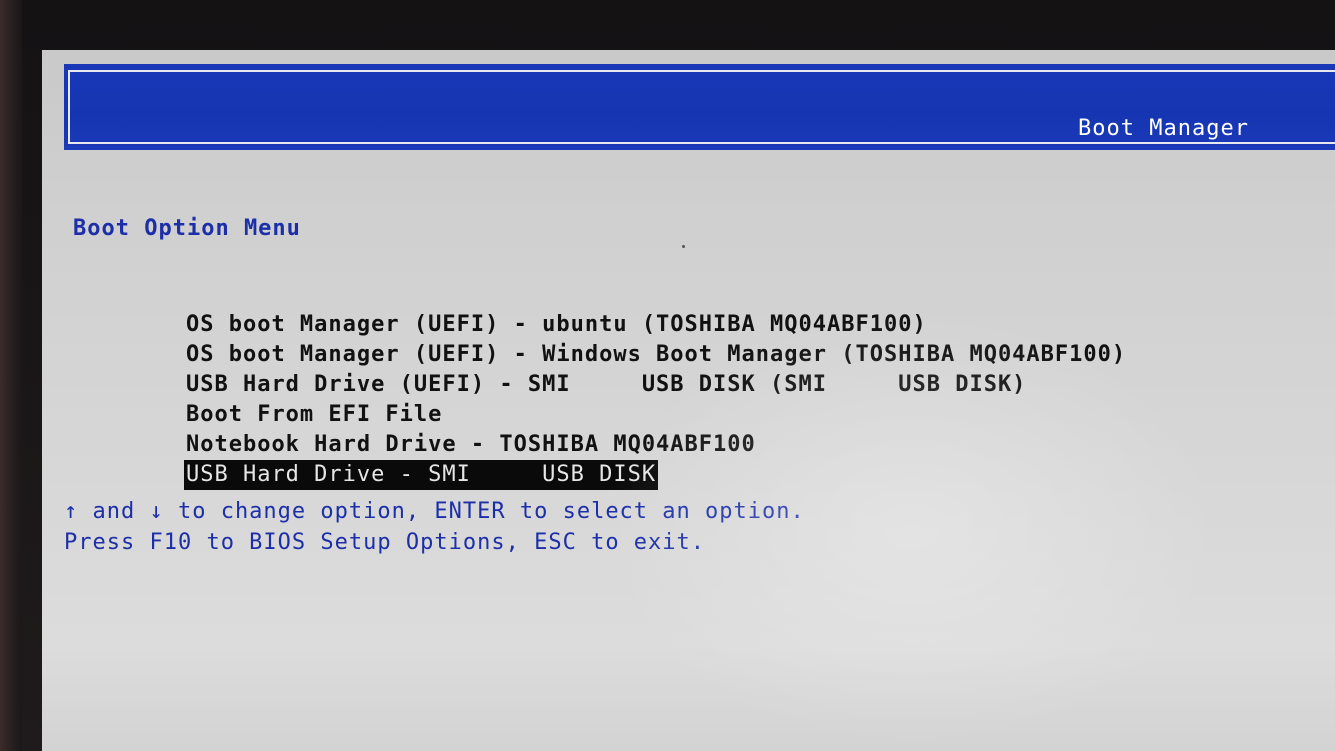 The width and height of the screenshot is (1335, 751). I want to click on monitor-bezel, so click(11, 375).